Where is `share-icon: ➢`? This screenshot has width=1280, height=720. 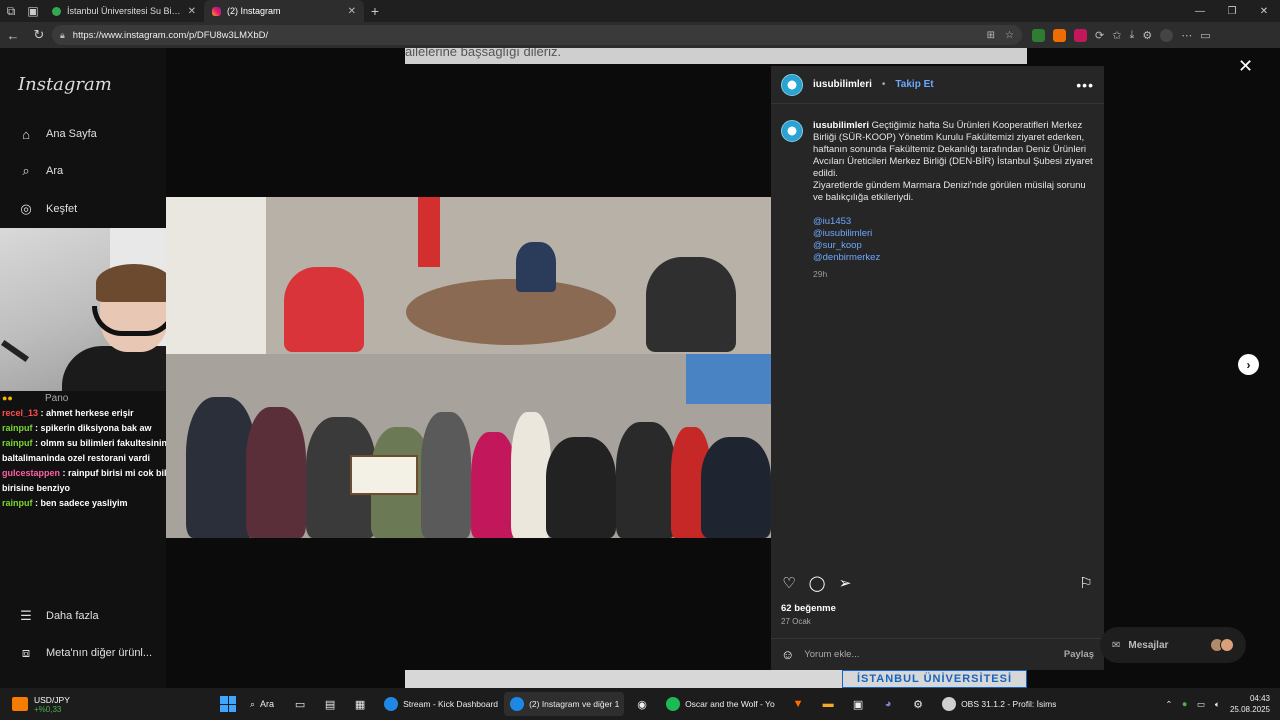
share-icon: ➢ is located at coordinates (845, 583).